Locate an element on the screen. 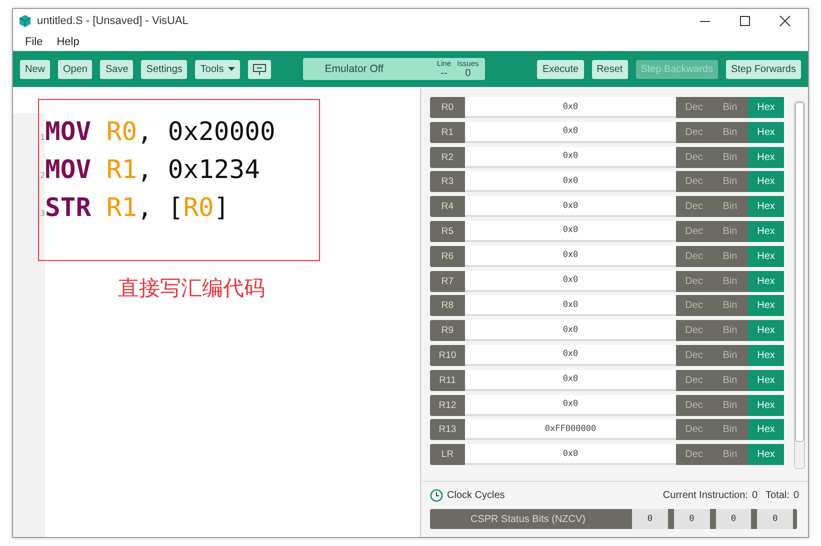  toolbar-button: Execute is located at coordinates (560, 69).